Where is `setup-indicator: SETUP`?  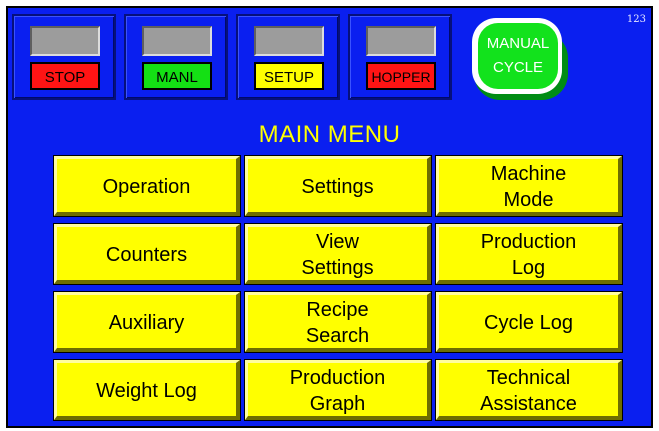 setup-indicator: SETUP is located at coordinates (288, 57).